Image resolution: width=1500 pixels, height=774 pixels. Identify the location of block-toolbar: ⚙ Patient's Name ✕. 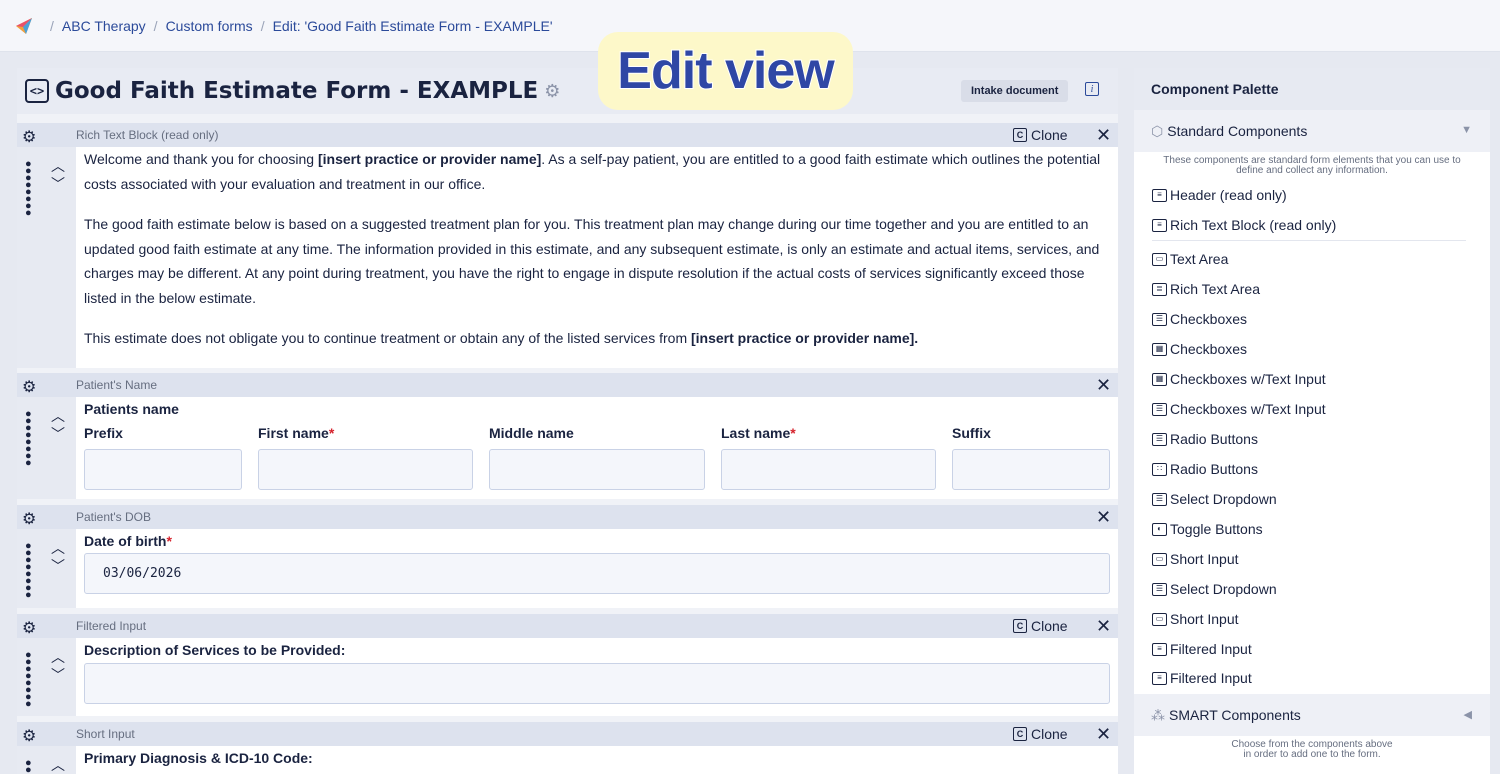
(567, 385).